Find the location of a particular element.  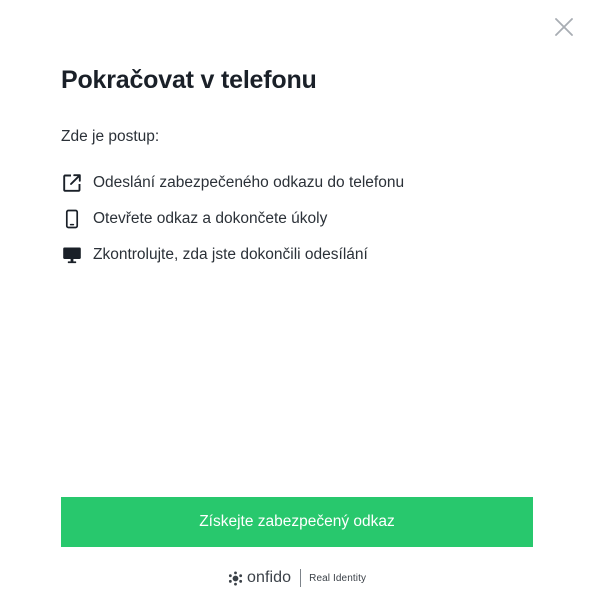

intro-text: Zde je postup: is located at coordinates (110, 136).